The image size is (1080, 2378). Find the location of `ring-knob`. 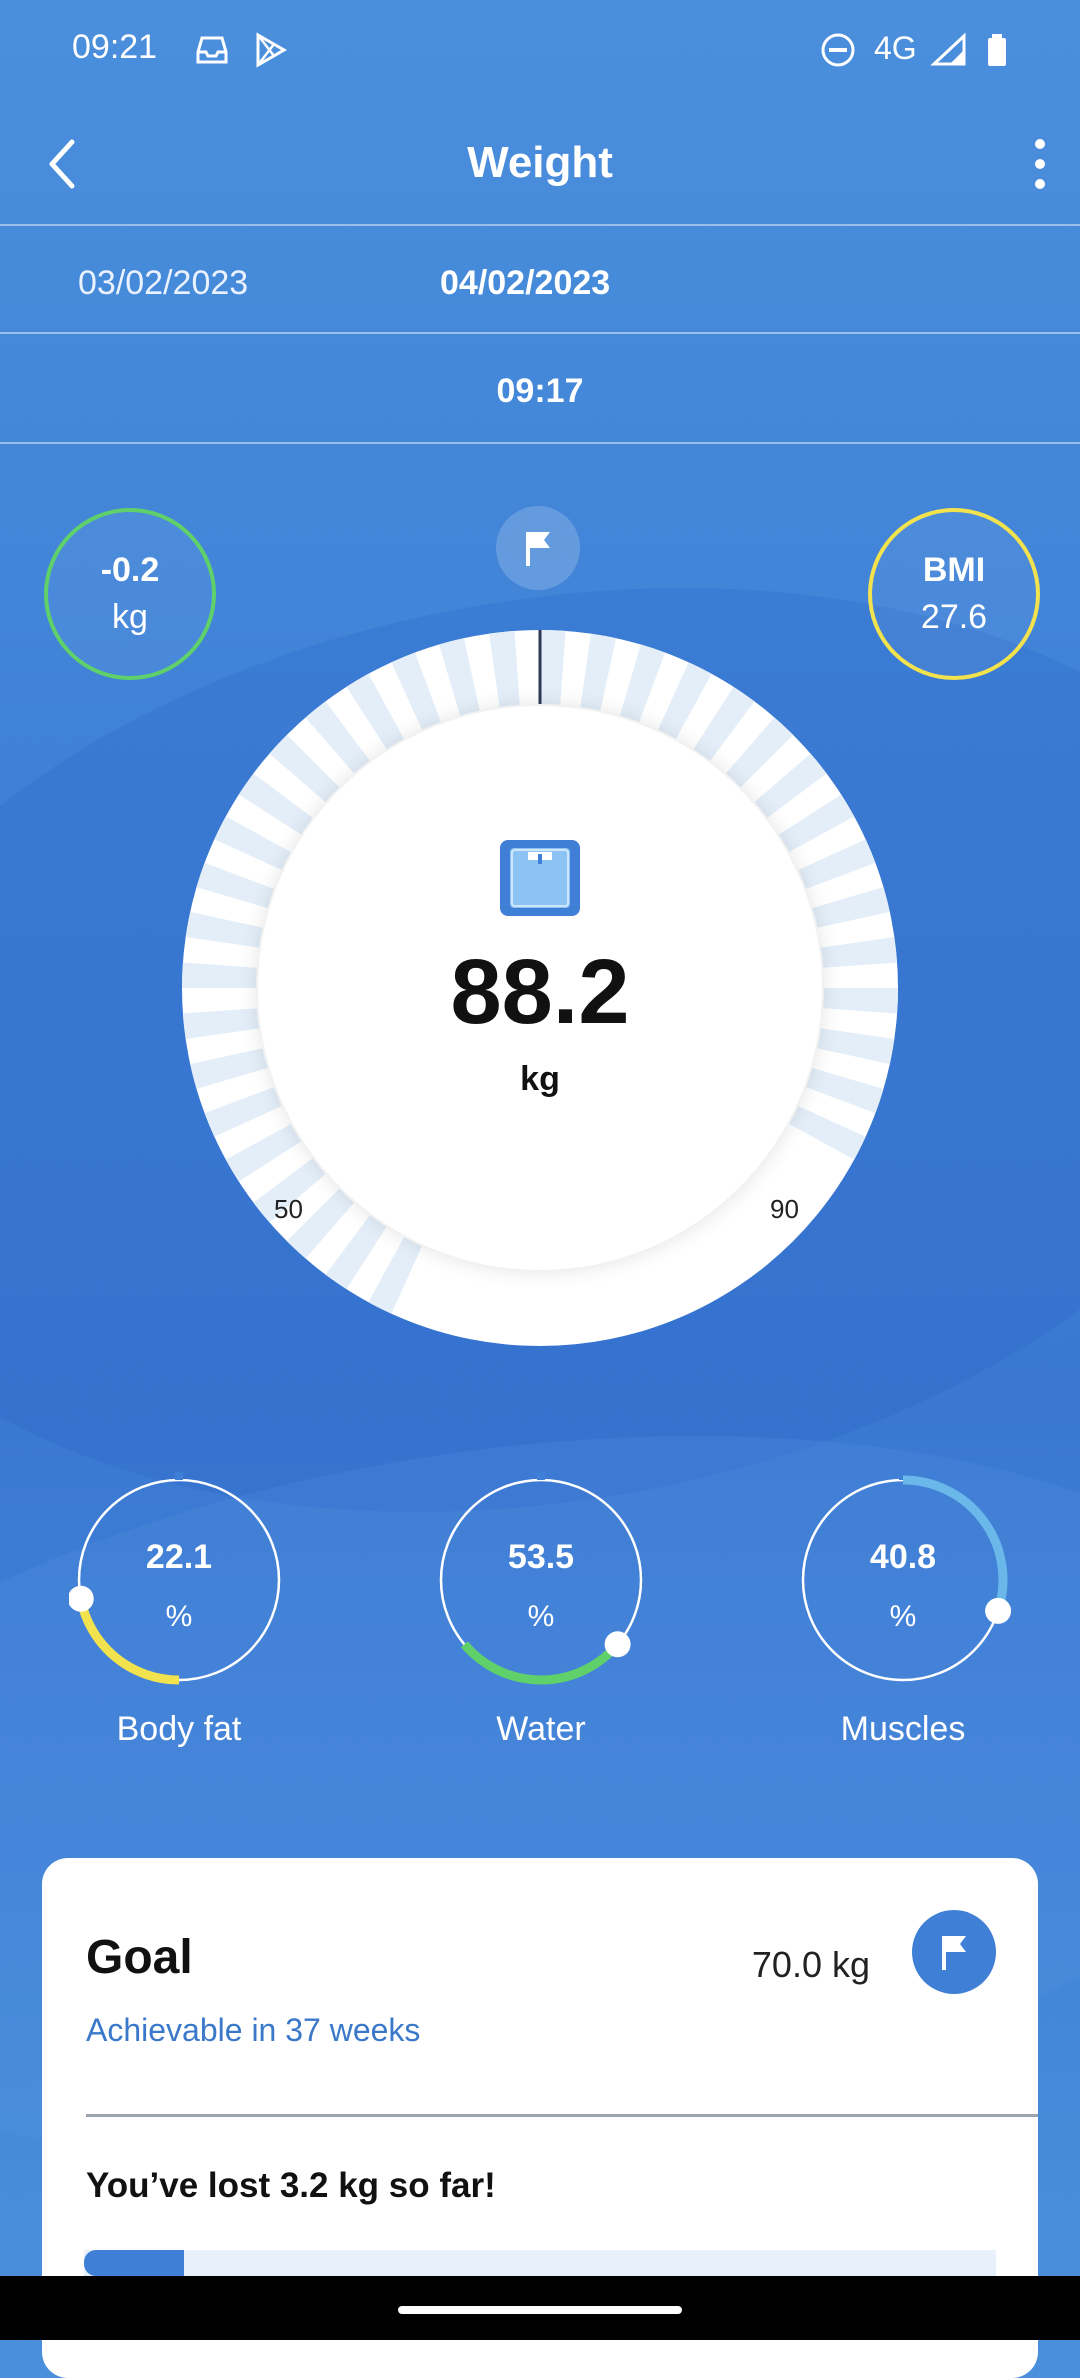

ring-knob is located at coordinates (617, 1644).